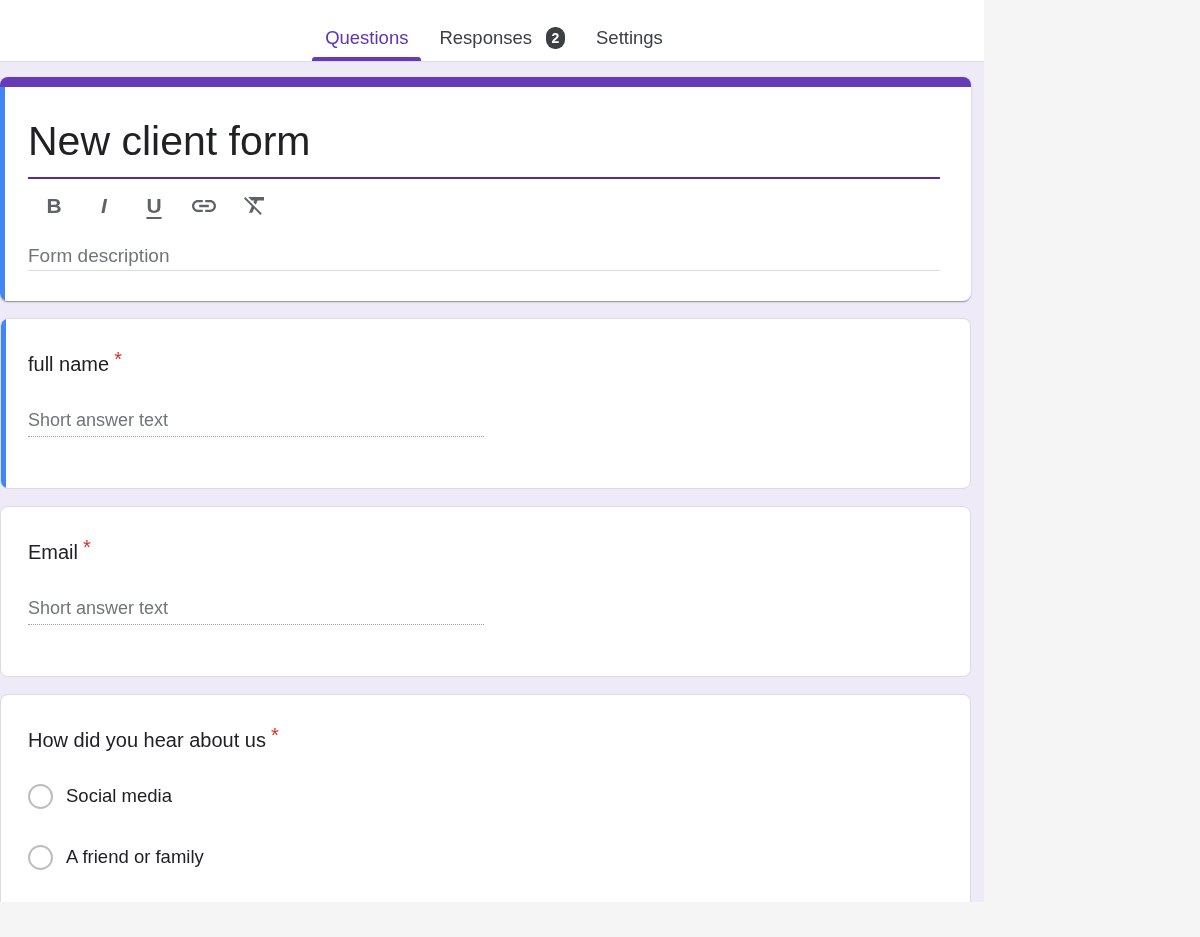  Describe the element at coordinates (119, 796) in the screenshot. I see `option-label: Social media` at that location.